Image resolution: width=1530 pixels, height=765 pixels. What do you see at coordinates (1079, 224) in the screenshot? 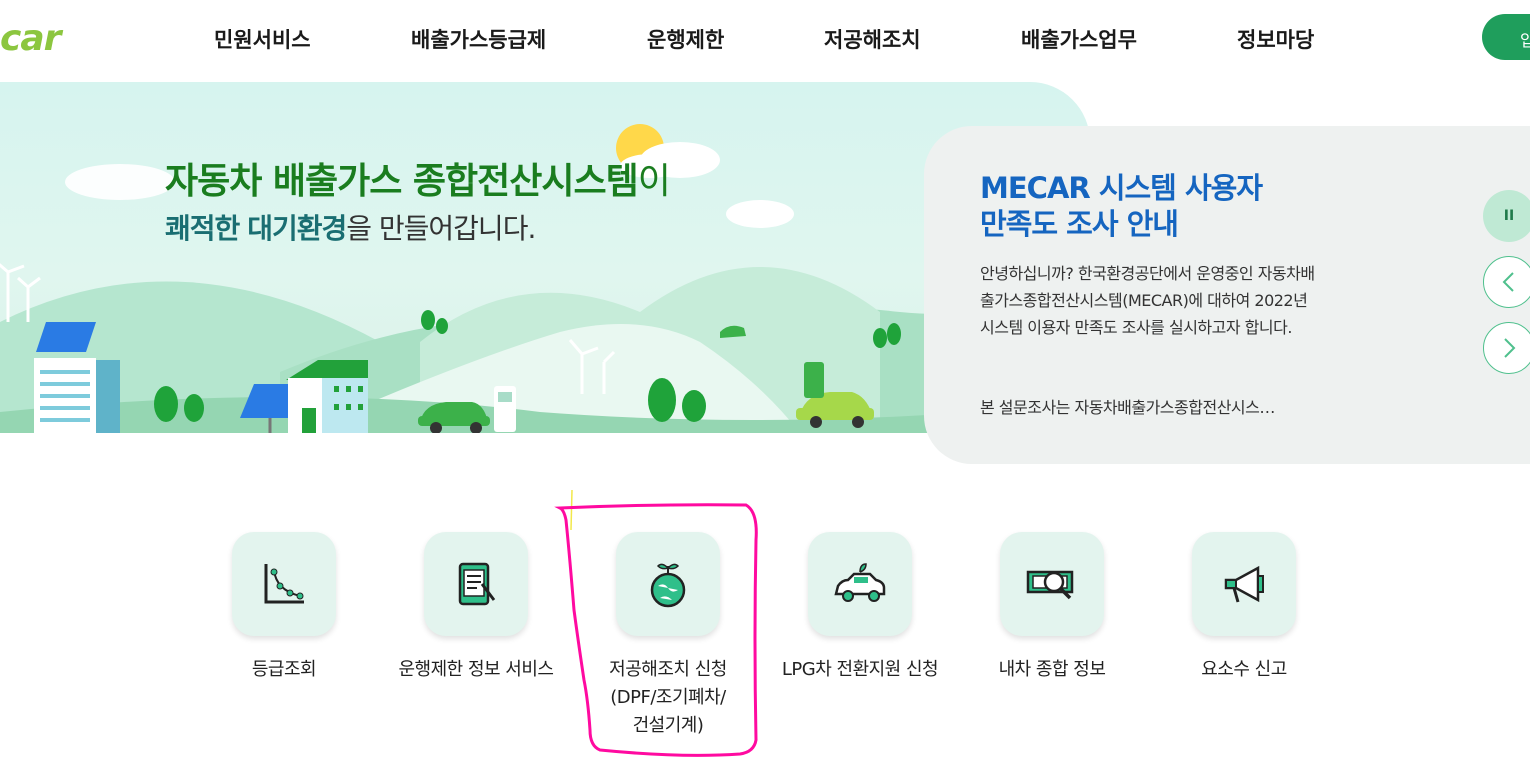
I see `notice-title-line-2: 만족도 조사 안내` at bounding box center [1079, 224].